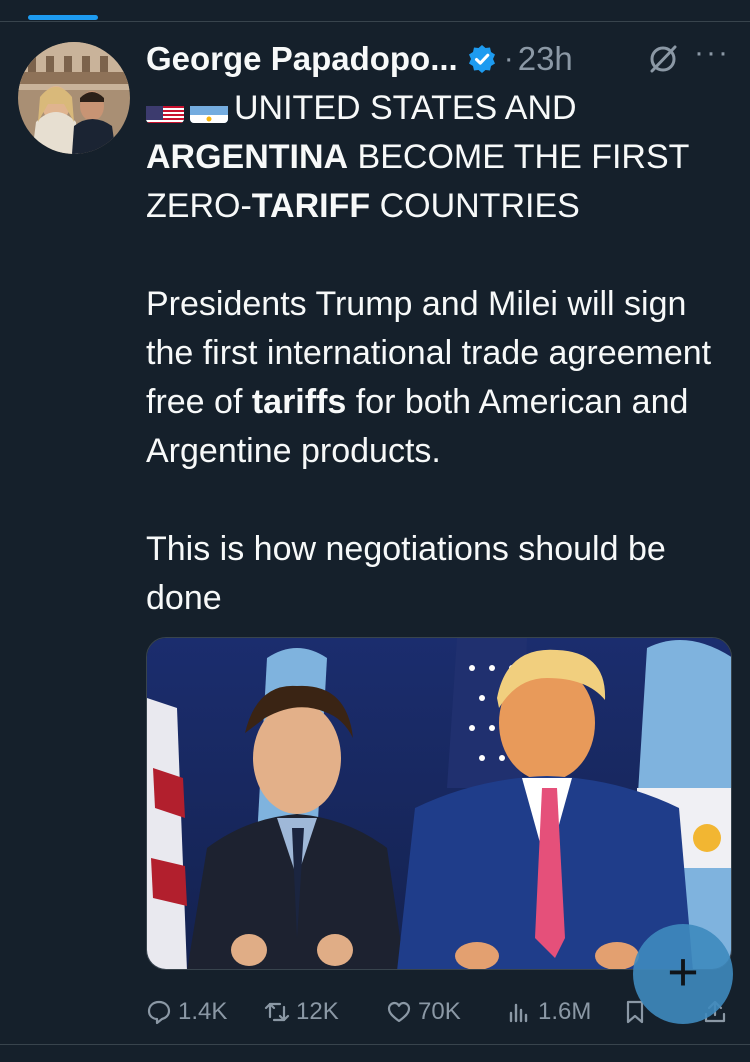  I want to click on analytics-icon, so click(518, 1013).